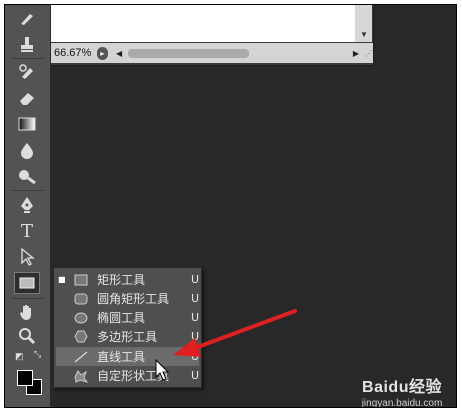 Image resolution: width=462 pixels, height=413 pixels. I want to click on annotation-arrow-icon, so click(235, 333).